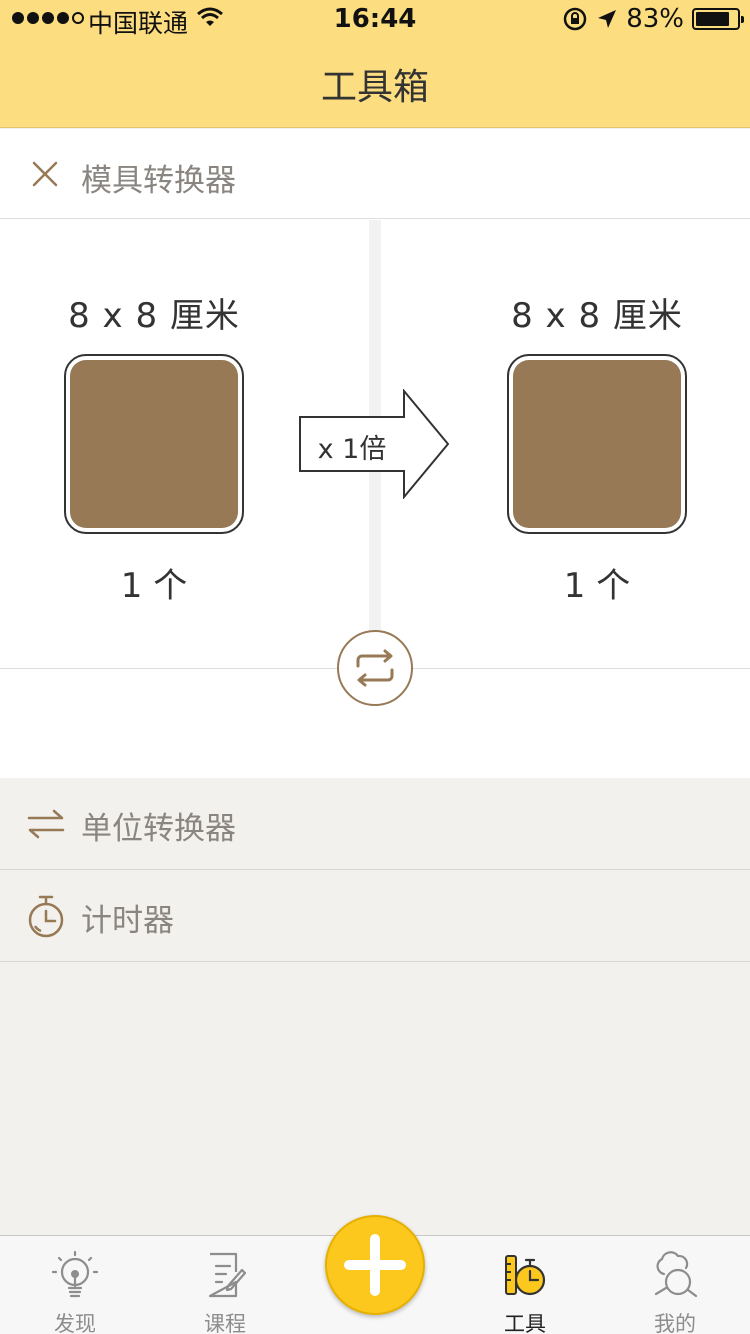  Describe the element at coordinates (375, 64) in the screenshot. I see `navigation-bar: 中国联通 16:44 83% 工具箱` at that location.